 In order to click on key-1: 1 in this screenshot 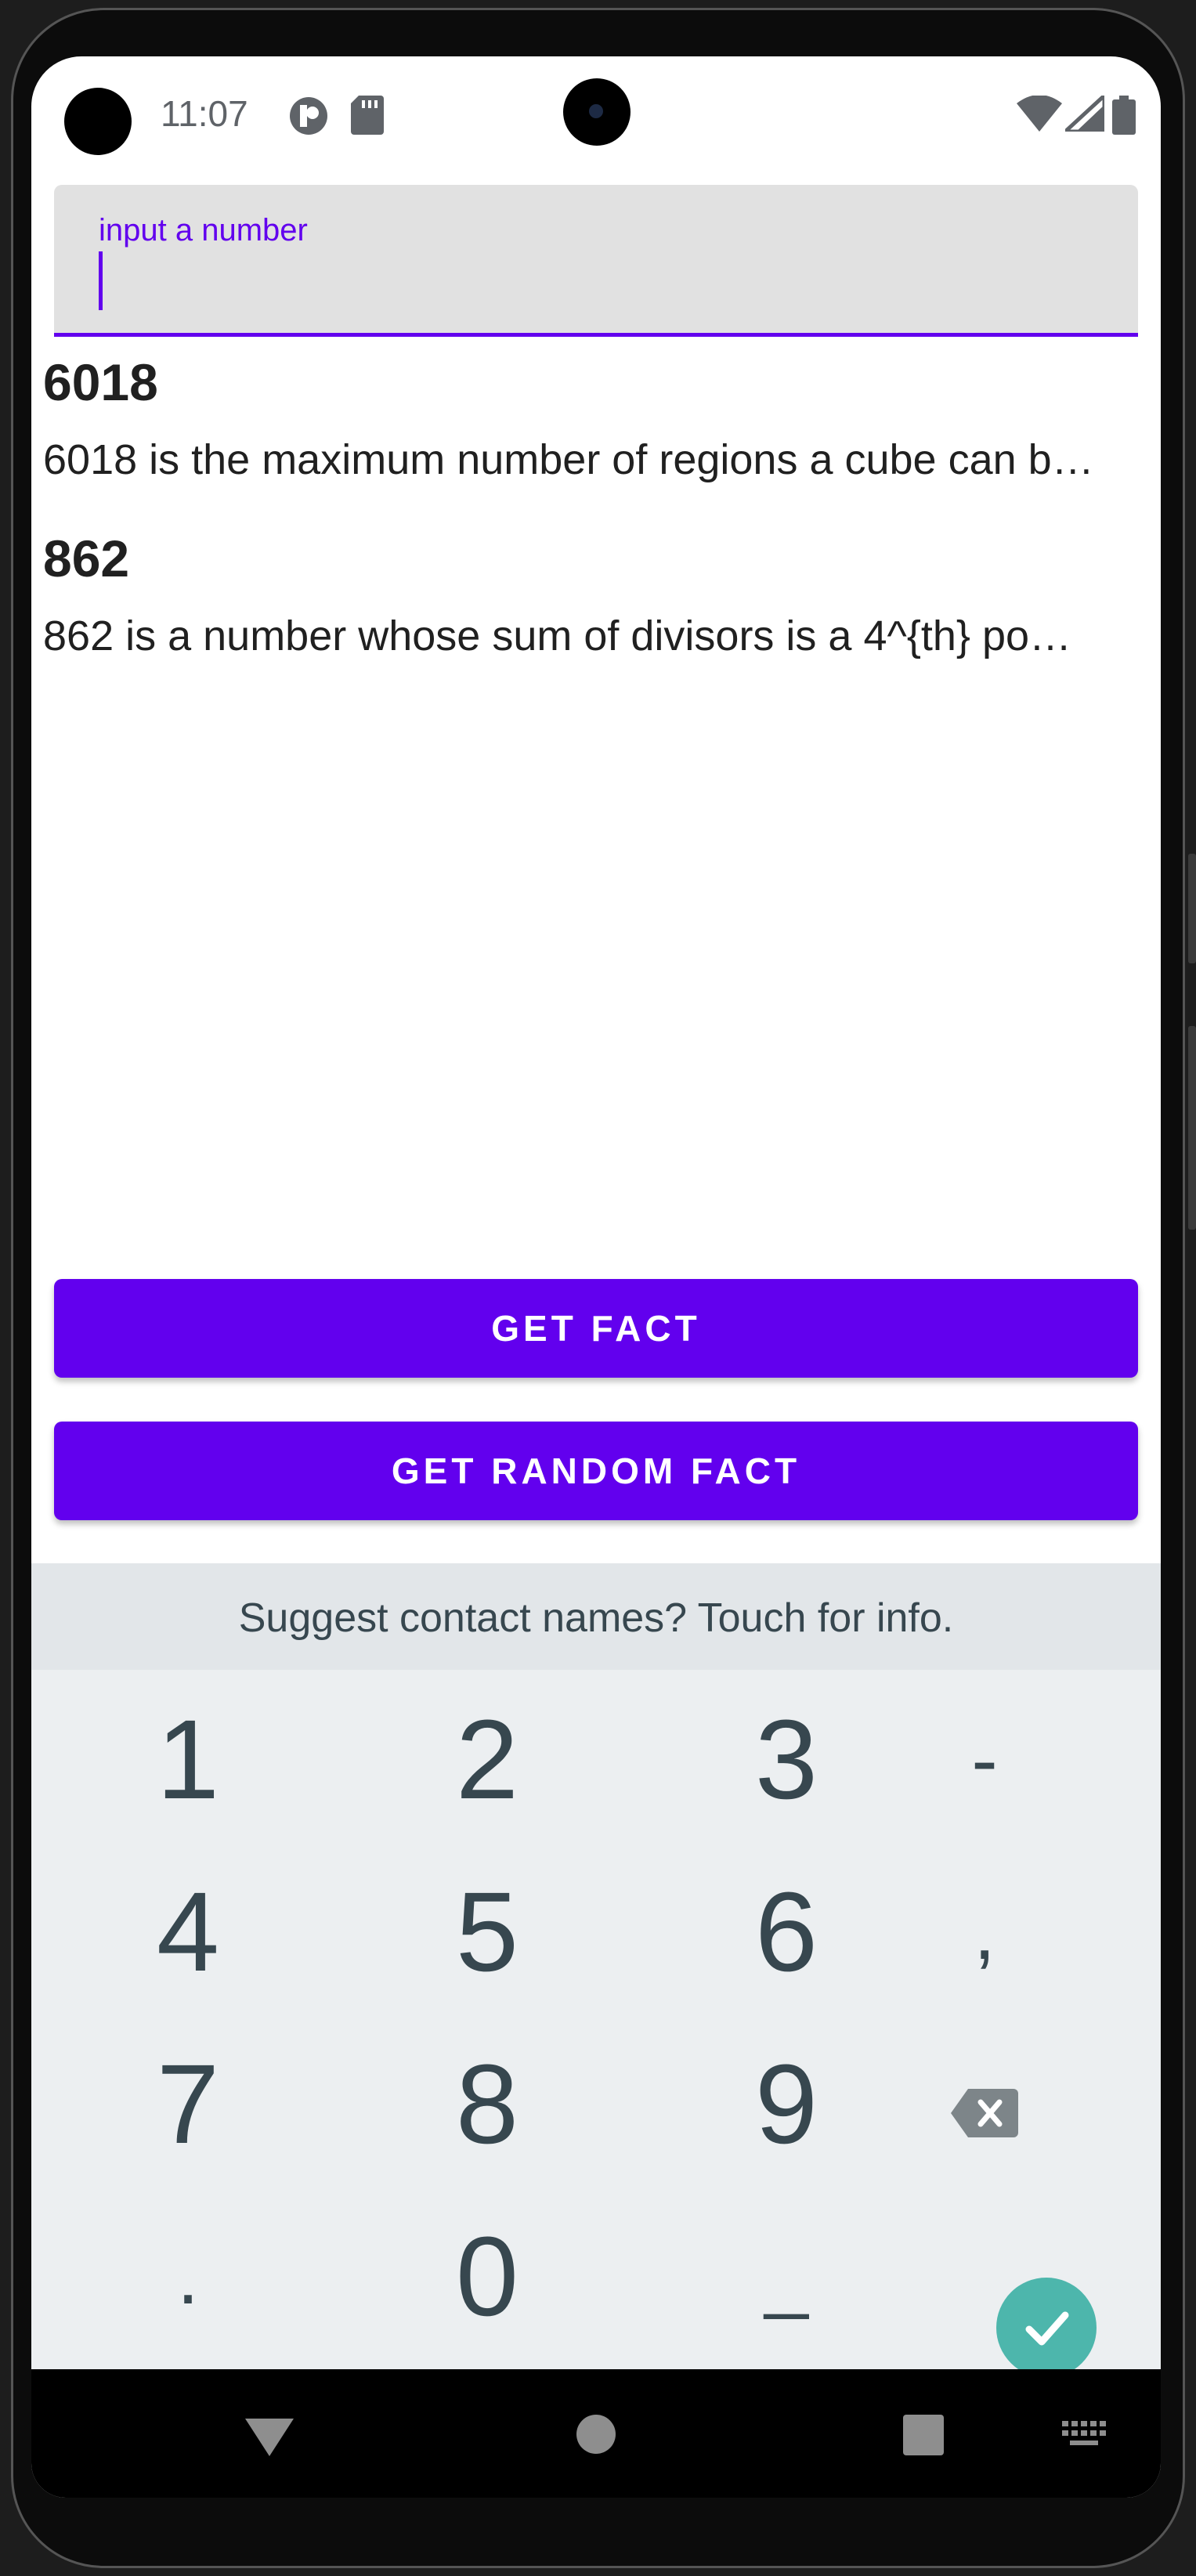, I will do `click(188, 1760)`.